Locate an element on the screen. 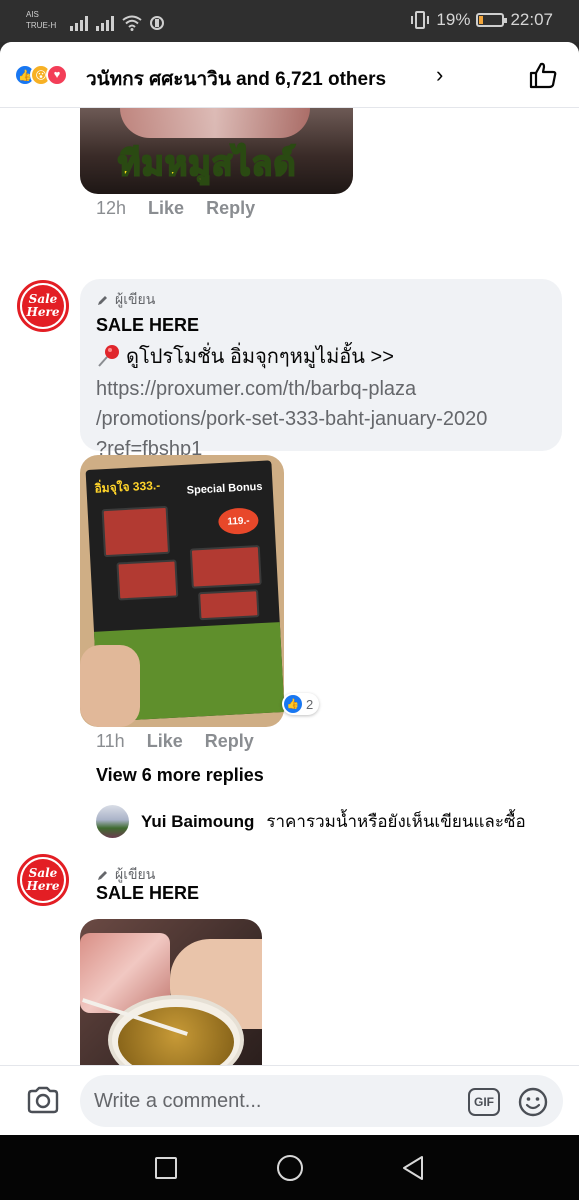 The width and height of the screenshot is (579, 1200). comment-time: 12h is located at coordinates (111, 208).